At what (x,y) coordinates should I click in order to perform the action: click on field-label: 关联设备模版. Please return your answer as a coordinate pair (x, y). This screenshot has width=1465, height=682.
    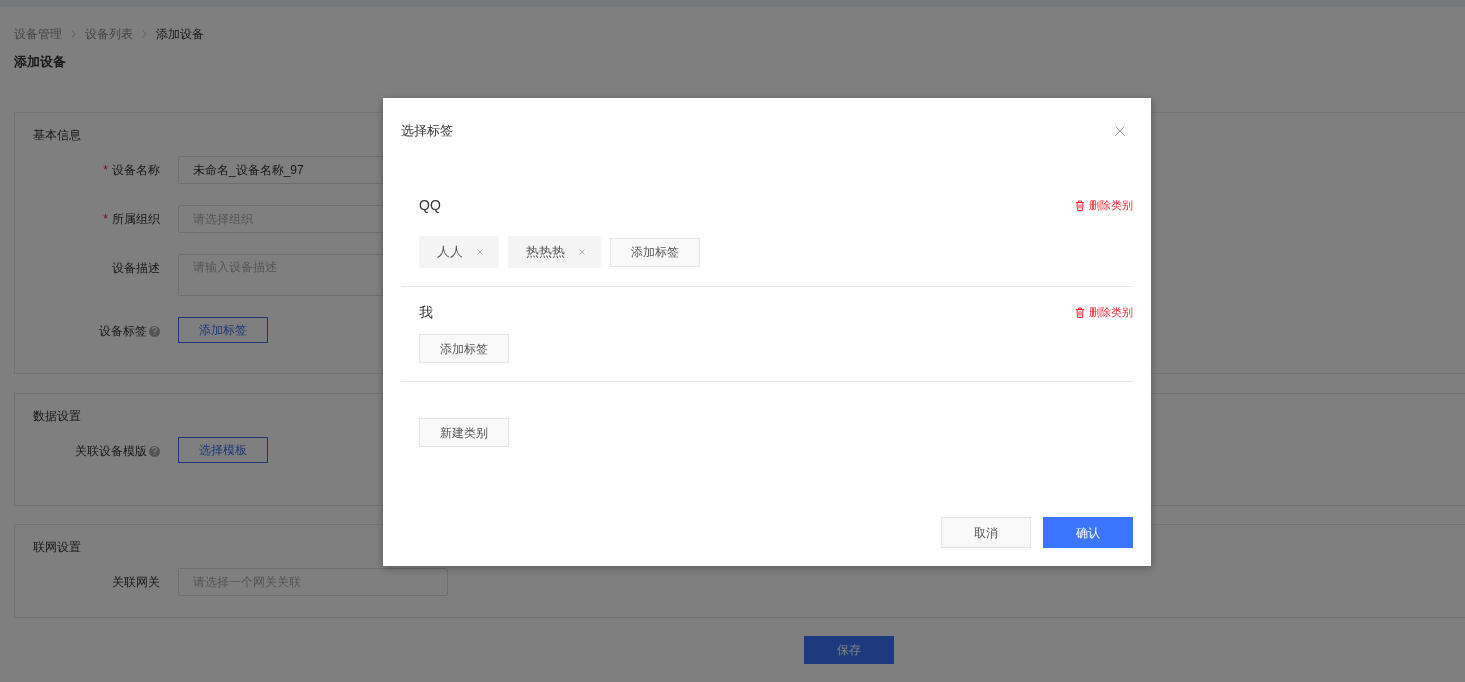
    Looking at the image, I should click on (111, 451).